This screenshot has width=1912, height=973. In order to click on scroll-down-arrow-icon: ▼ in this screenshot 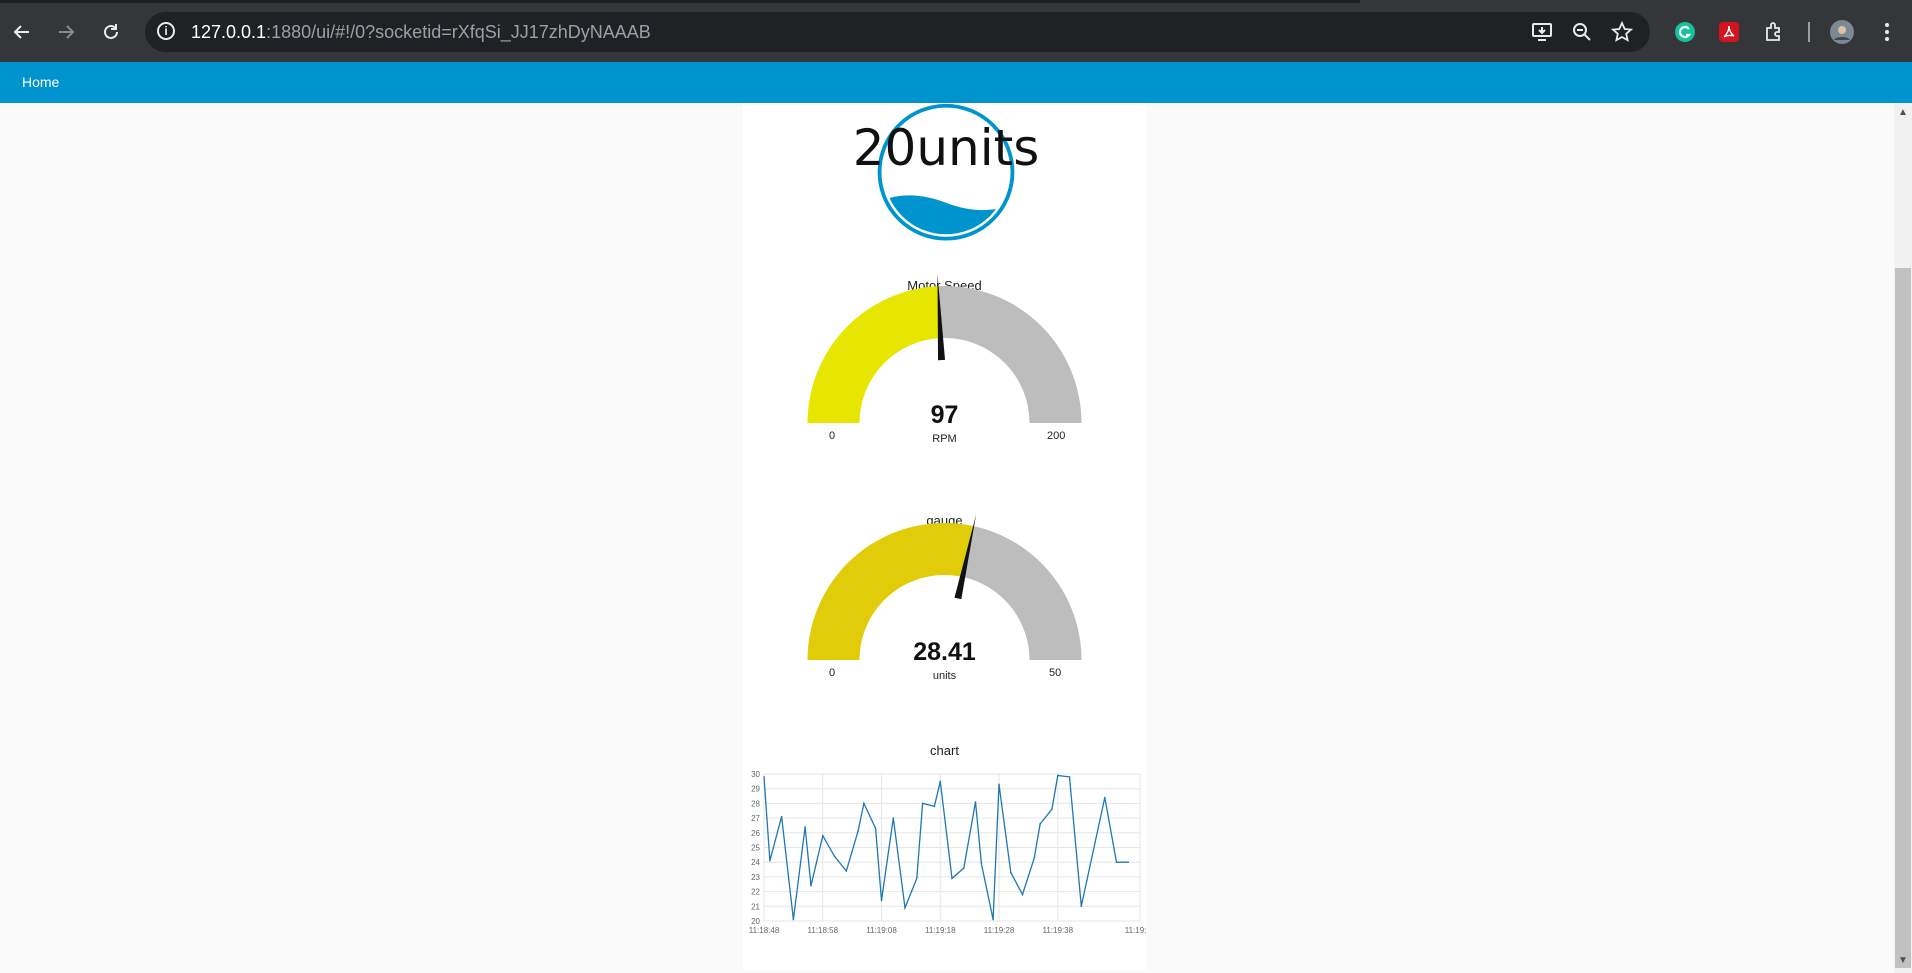, I will do `click(1903, 962)`.